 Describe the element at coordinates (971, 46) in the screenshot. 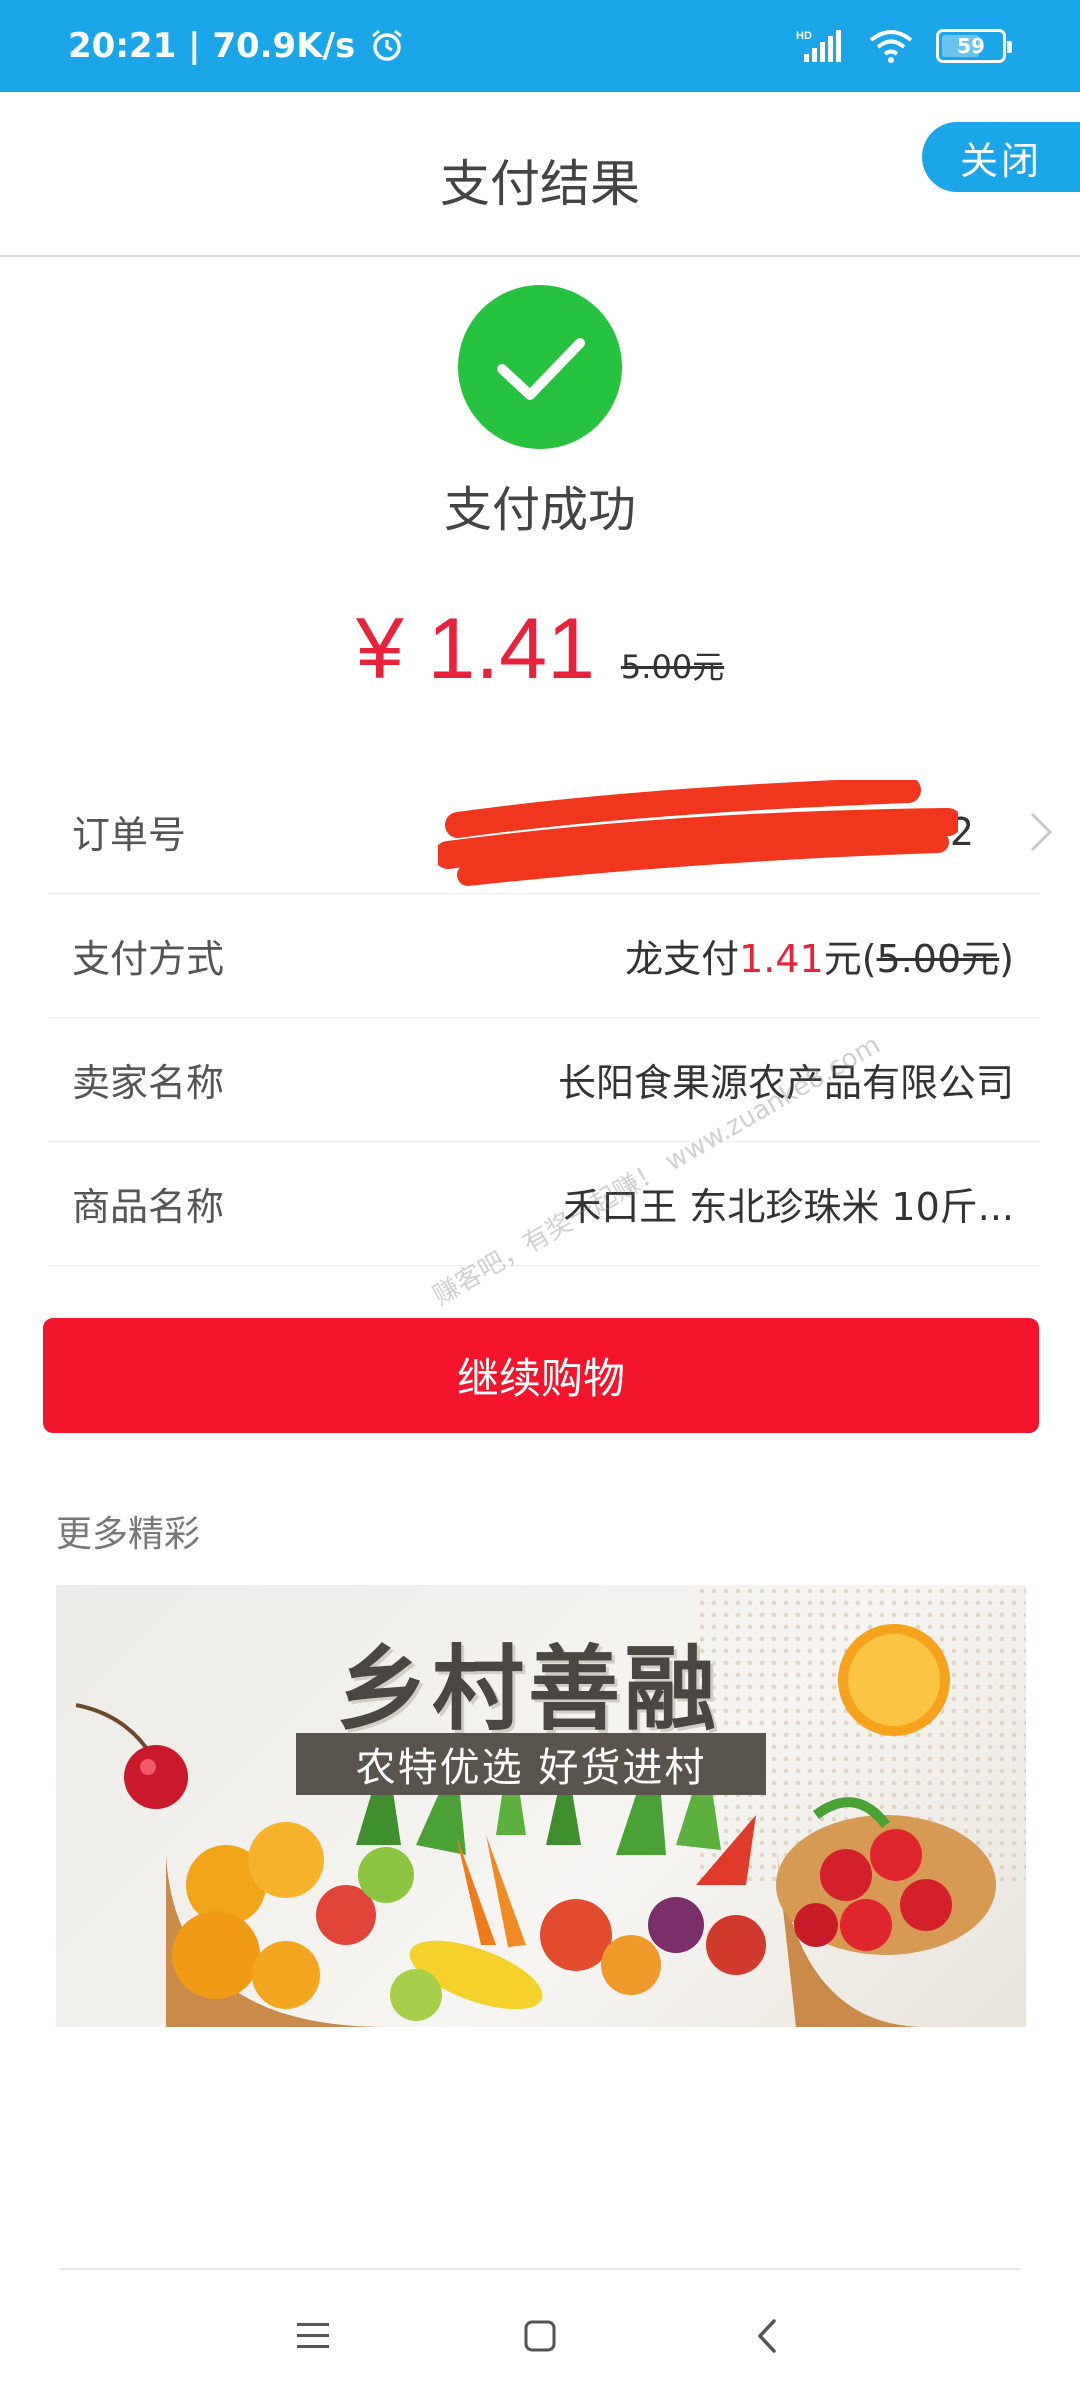

I see `battery-level: 59` at that location.